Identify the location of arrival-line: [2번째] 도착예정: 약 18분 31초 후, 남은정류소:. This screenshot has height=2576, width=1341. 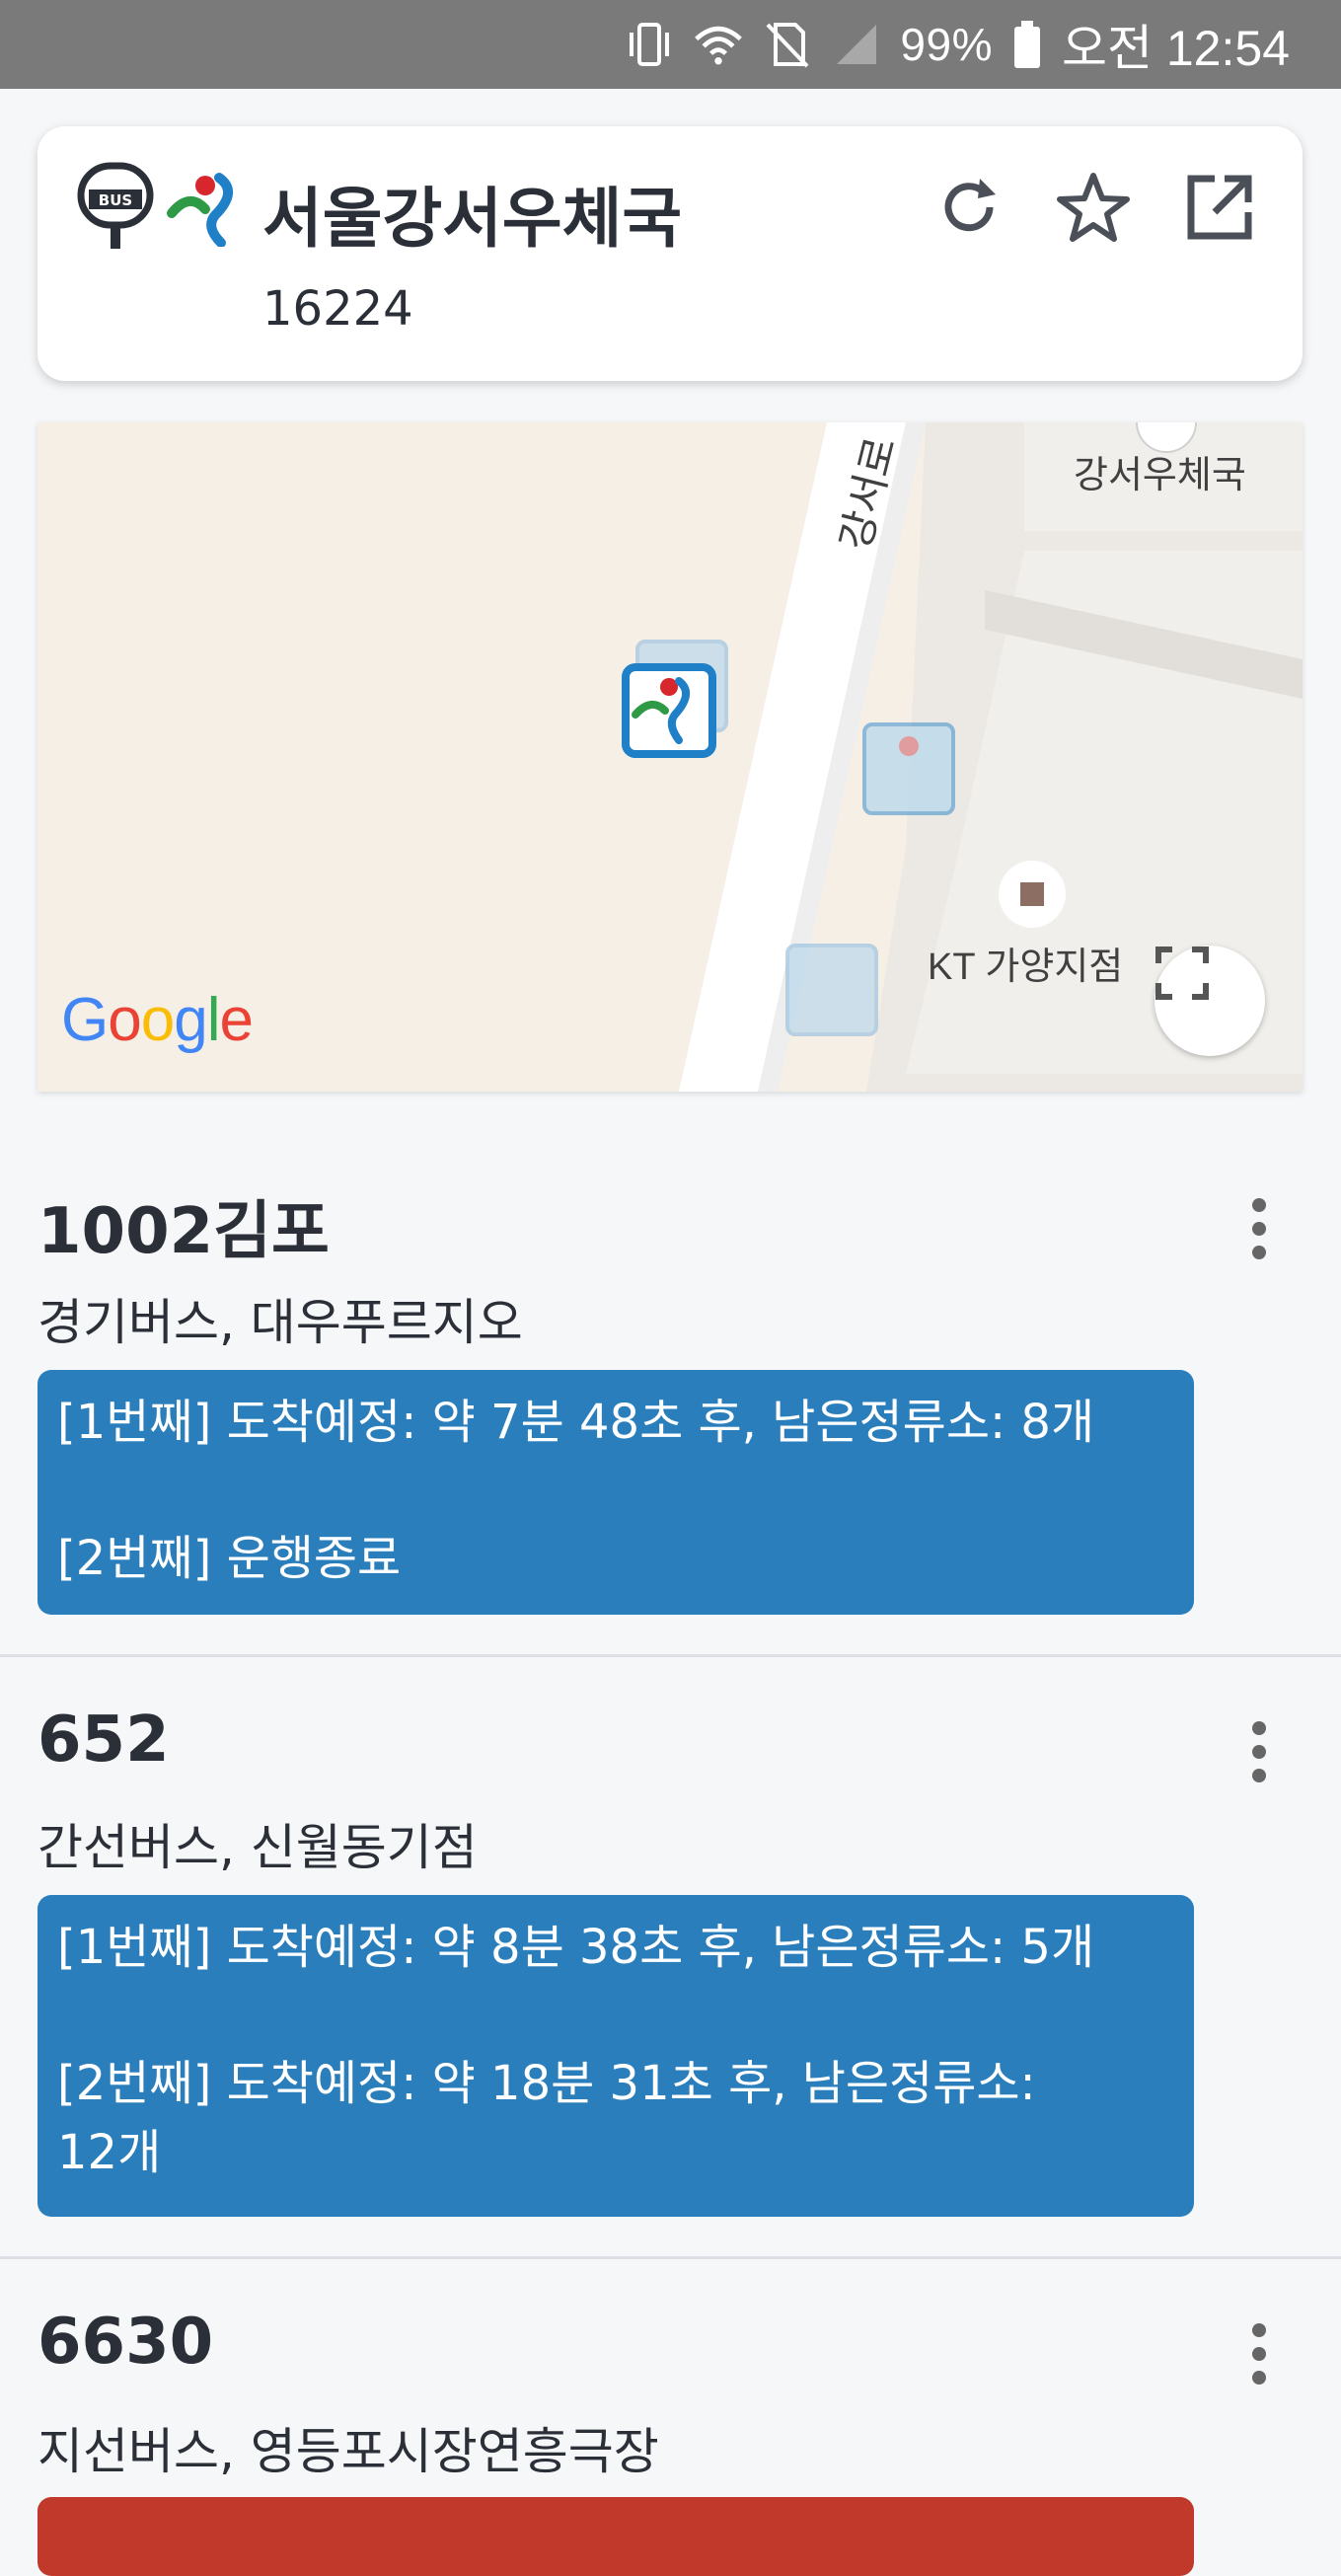
(546, 2083).